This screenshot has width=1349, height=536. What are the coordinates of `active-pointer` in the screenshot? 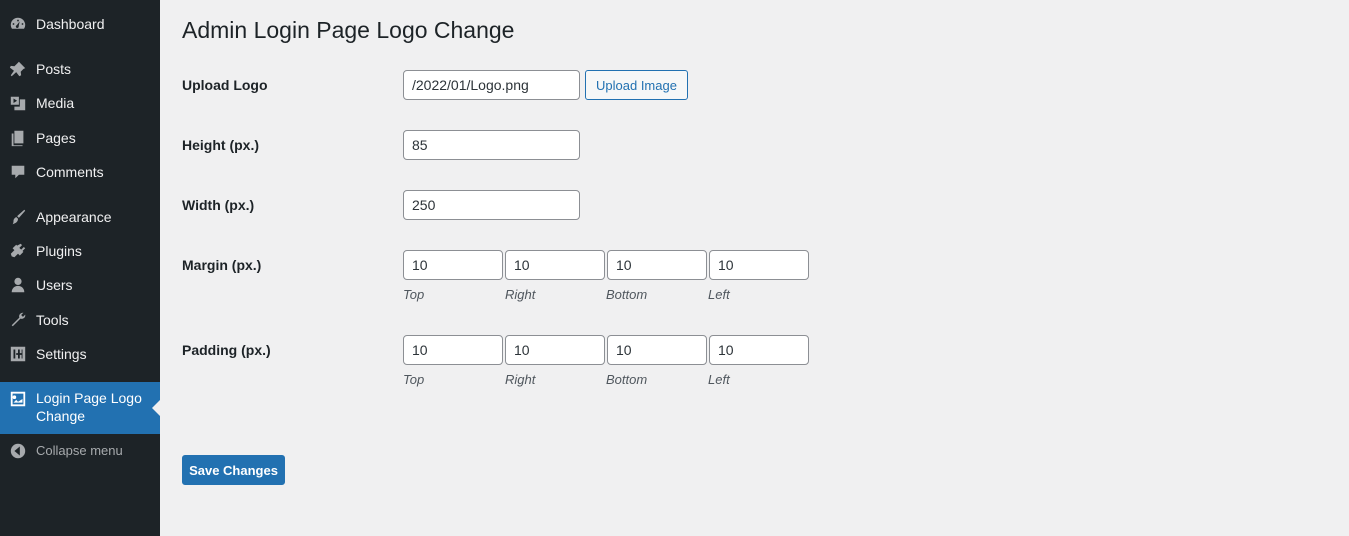 It's located at (156, 408).